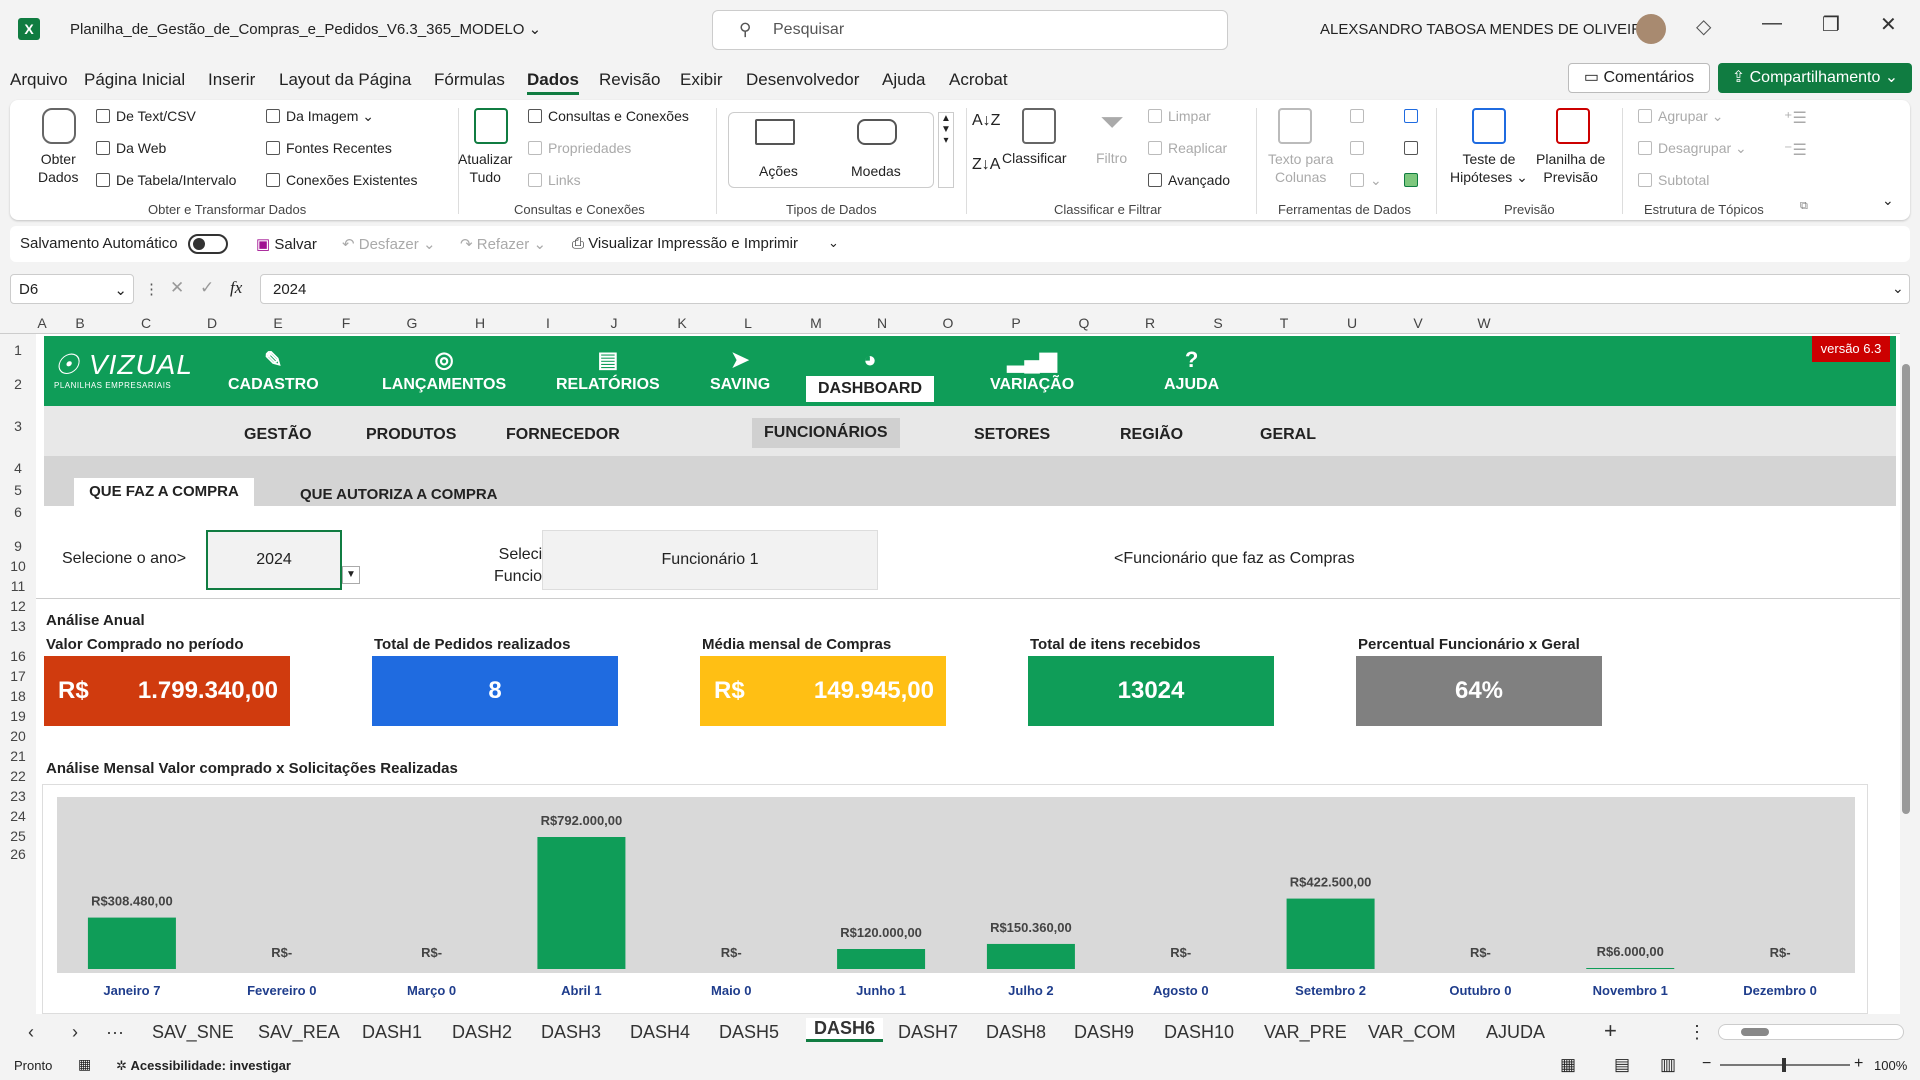 Image resolution: width=1920 pixels, height=1080 pixels. I want to click on redo-button: ↷ Refazer ⌄, so click(503, 244).